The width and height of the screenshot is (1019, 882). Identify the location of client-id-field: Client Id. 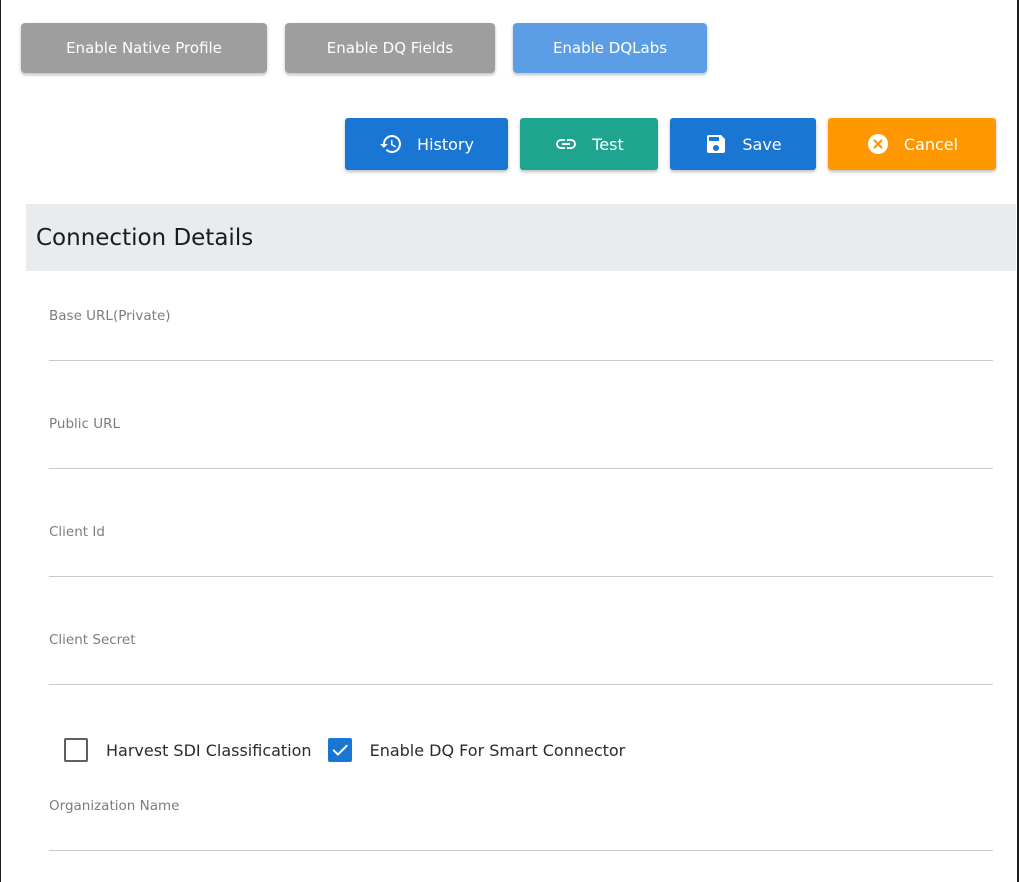
(521, 550).